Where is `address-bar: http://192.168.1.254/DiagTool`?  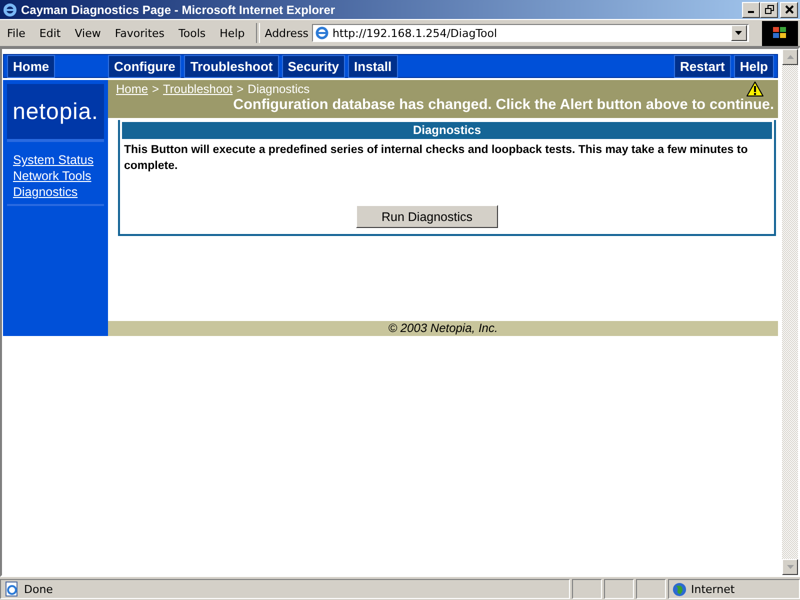
address-bar: http://192.168.1.254/DiagTool is located at coordinates (530, 33).